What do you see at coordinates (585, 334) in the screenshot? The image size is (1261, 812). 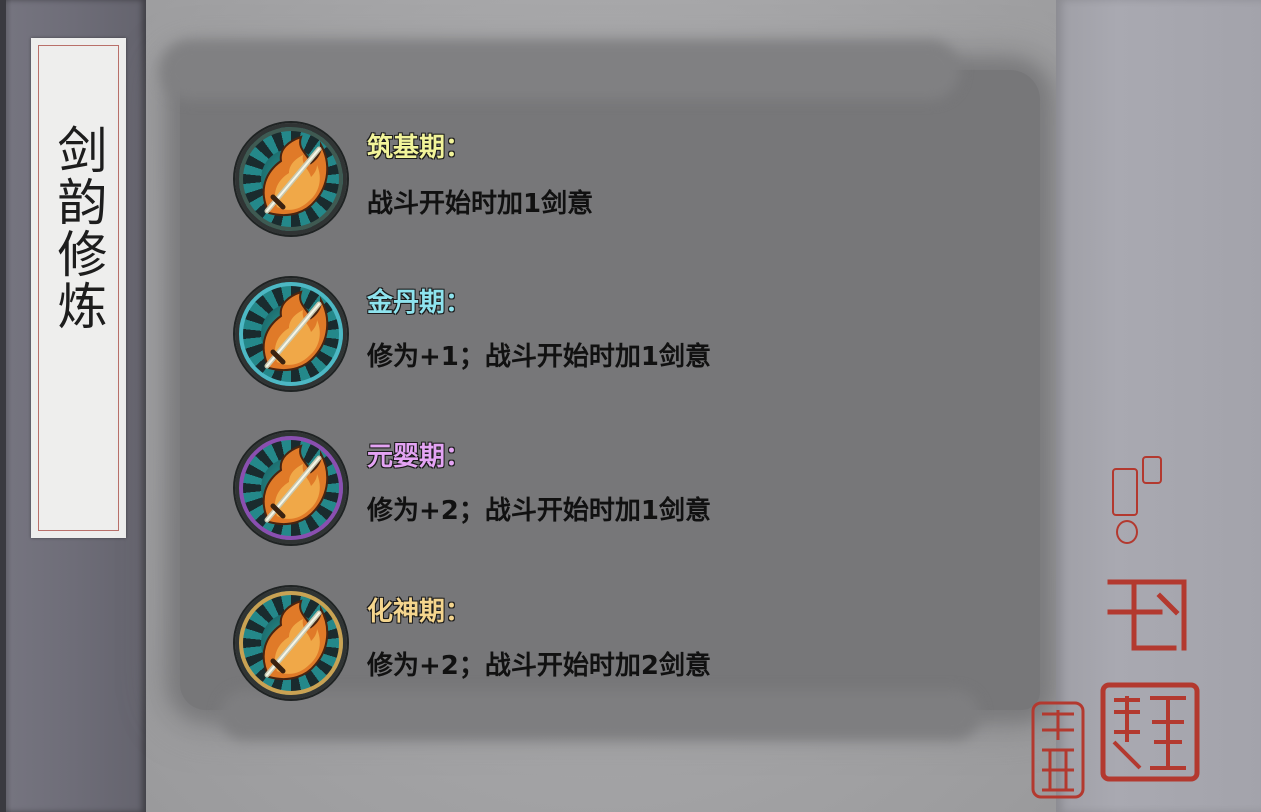 I see `realm-row-golden-core: 金丹期： 修为+1；战斗开始时加1剑意` at bounding box center [585, 334].